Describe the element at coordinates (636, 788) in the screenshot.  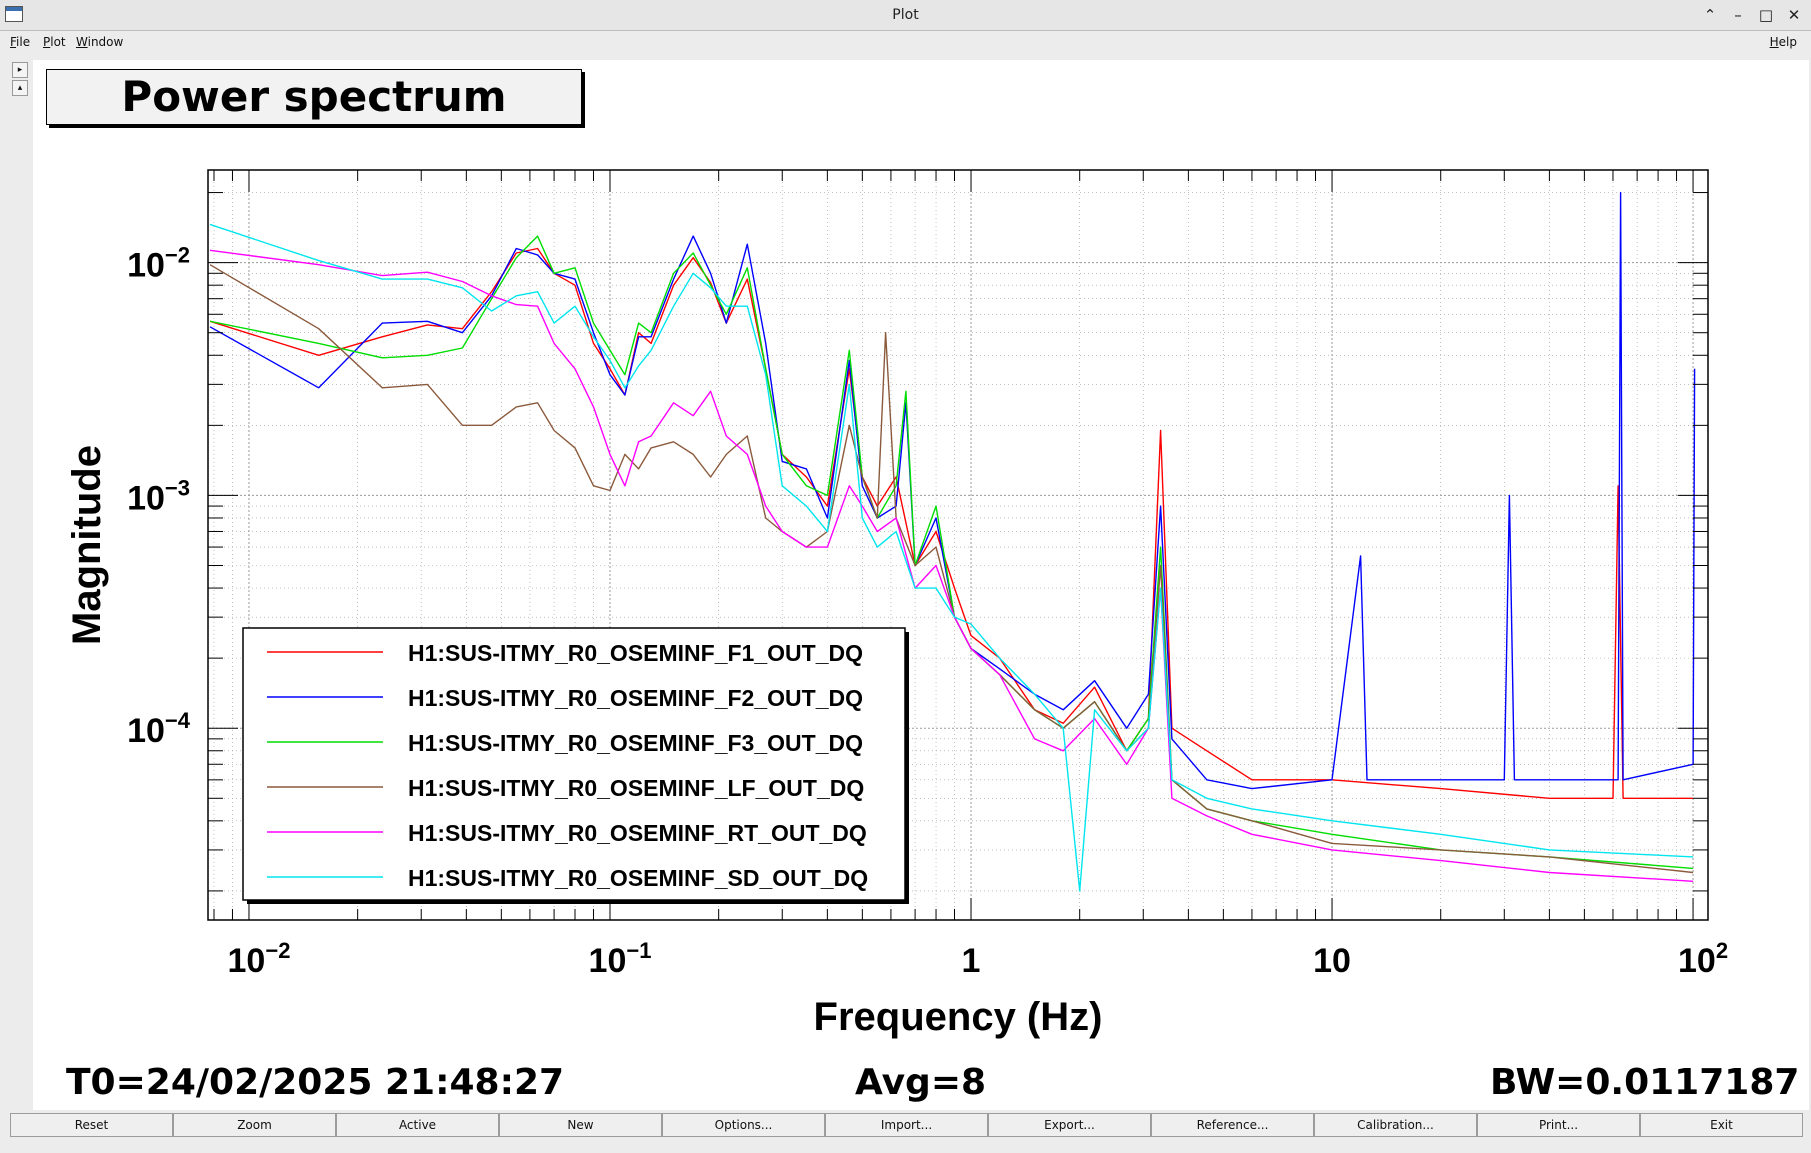
I see `legend-entry-label: H1:SUS-ITMY_R0_OSEMINF_LF_OUT_DQ` at that location.